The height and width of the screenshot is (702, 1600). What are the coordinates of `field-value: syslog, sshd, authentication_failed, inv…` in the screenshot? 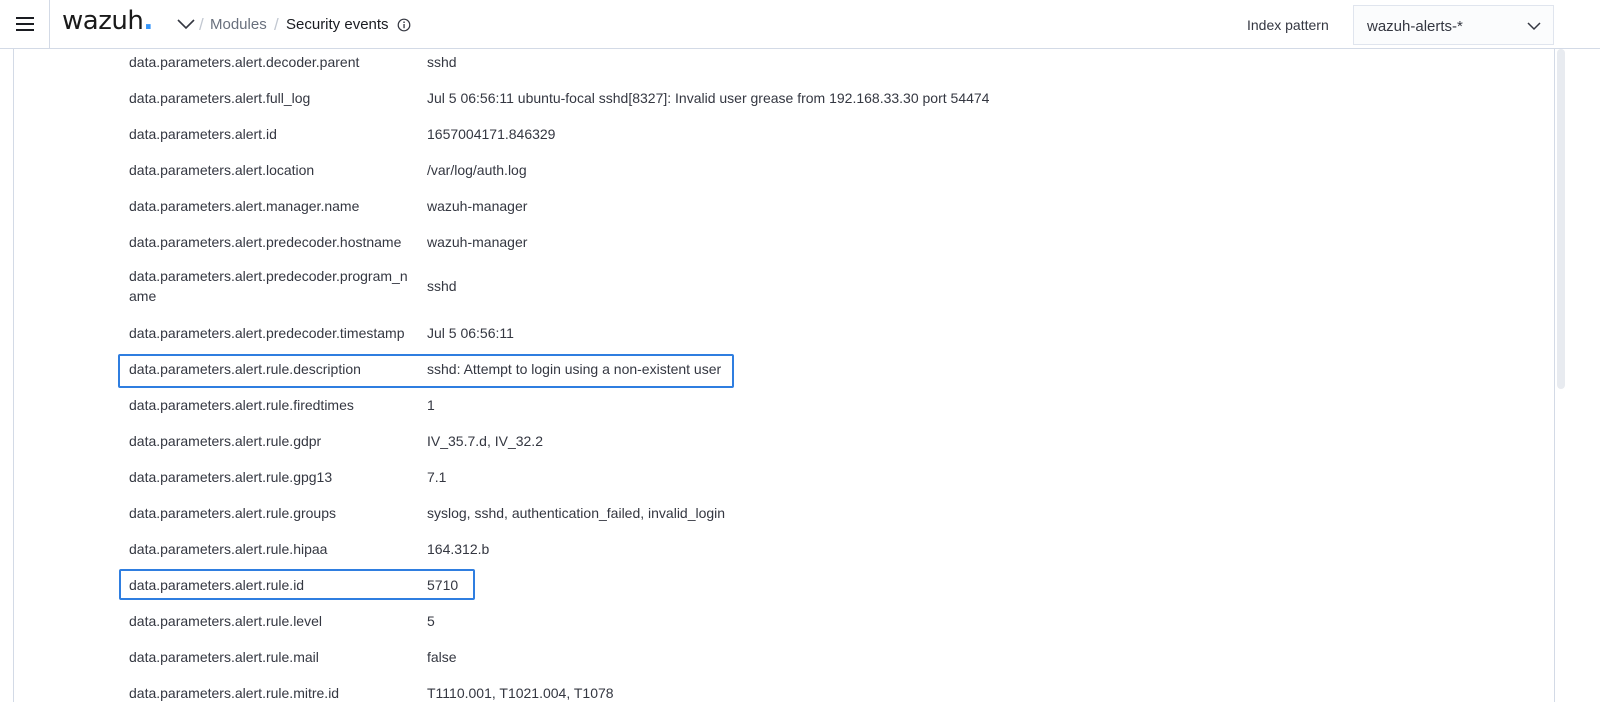 It's located at (576, 513).